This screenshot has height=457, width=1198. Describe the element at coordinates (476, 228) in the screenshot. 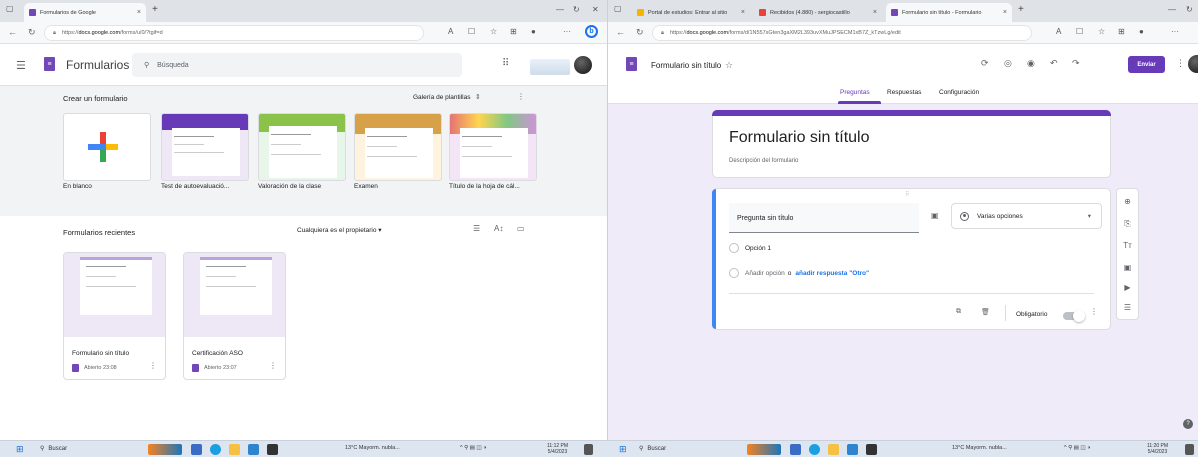

I see `list-view-icon: ☰` at that location.